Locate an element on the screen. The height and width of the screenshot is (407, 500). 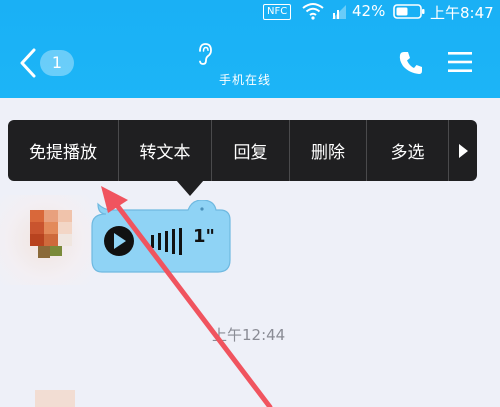
signal-icon is located at coordinates (339, 12).